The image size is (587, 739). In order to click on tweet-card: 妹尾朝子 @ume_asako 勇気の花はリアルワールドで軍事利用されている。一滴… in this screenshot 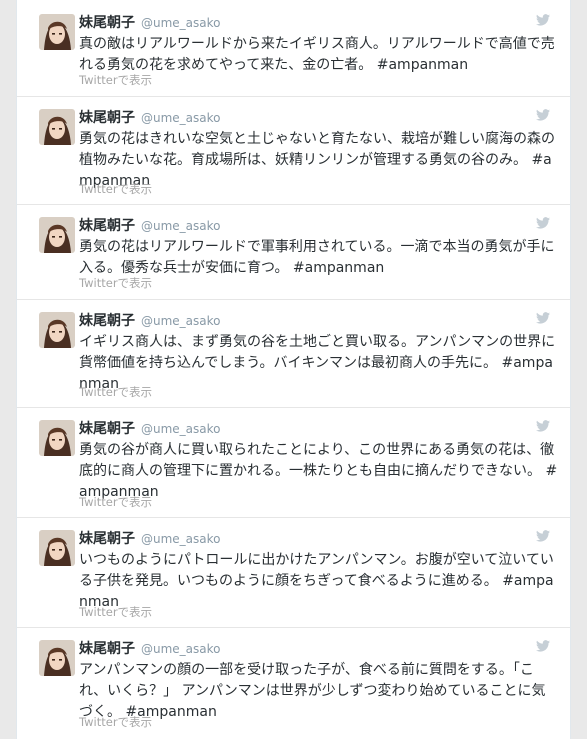, I will do `click(293, 252)`.